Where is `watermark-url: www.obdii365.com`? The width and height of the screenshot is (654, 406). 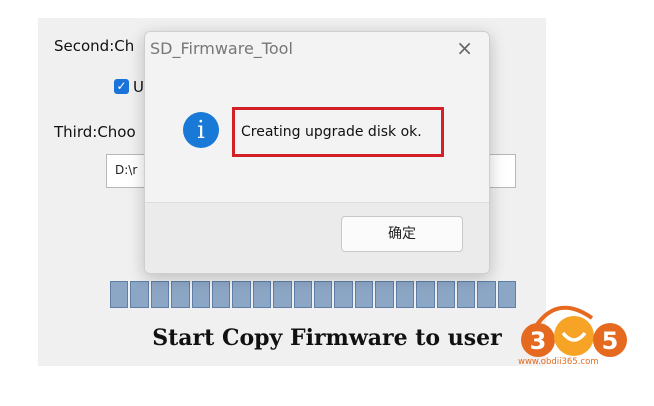
watermark-url: www.obdii365.com is located at coordinates (558, 362).